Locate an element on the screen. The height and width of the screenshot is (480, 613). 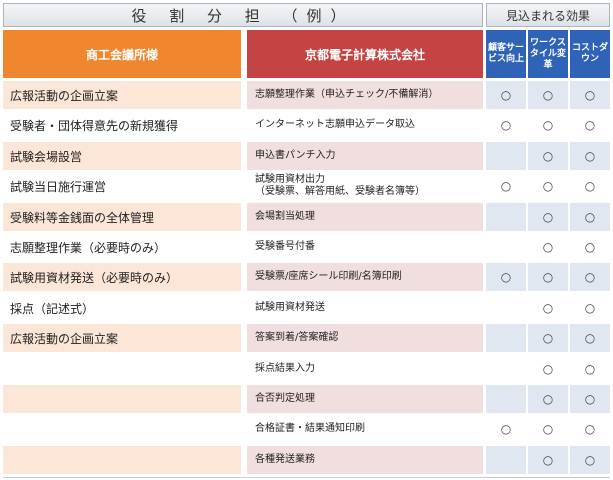
client-task-row: 受験者・団体得意先の新規獲得 is located at coordinates (122, 125).